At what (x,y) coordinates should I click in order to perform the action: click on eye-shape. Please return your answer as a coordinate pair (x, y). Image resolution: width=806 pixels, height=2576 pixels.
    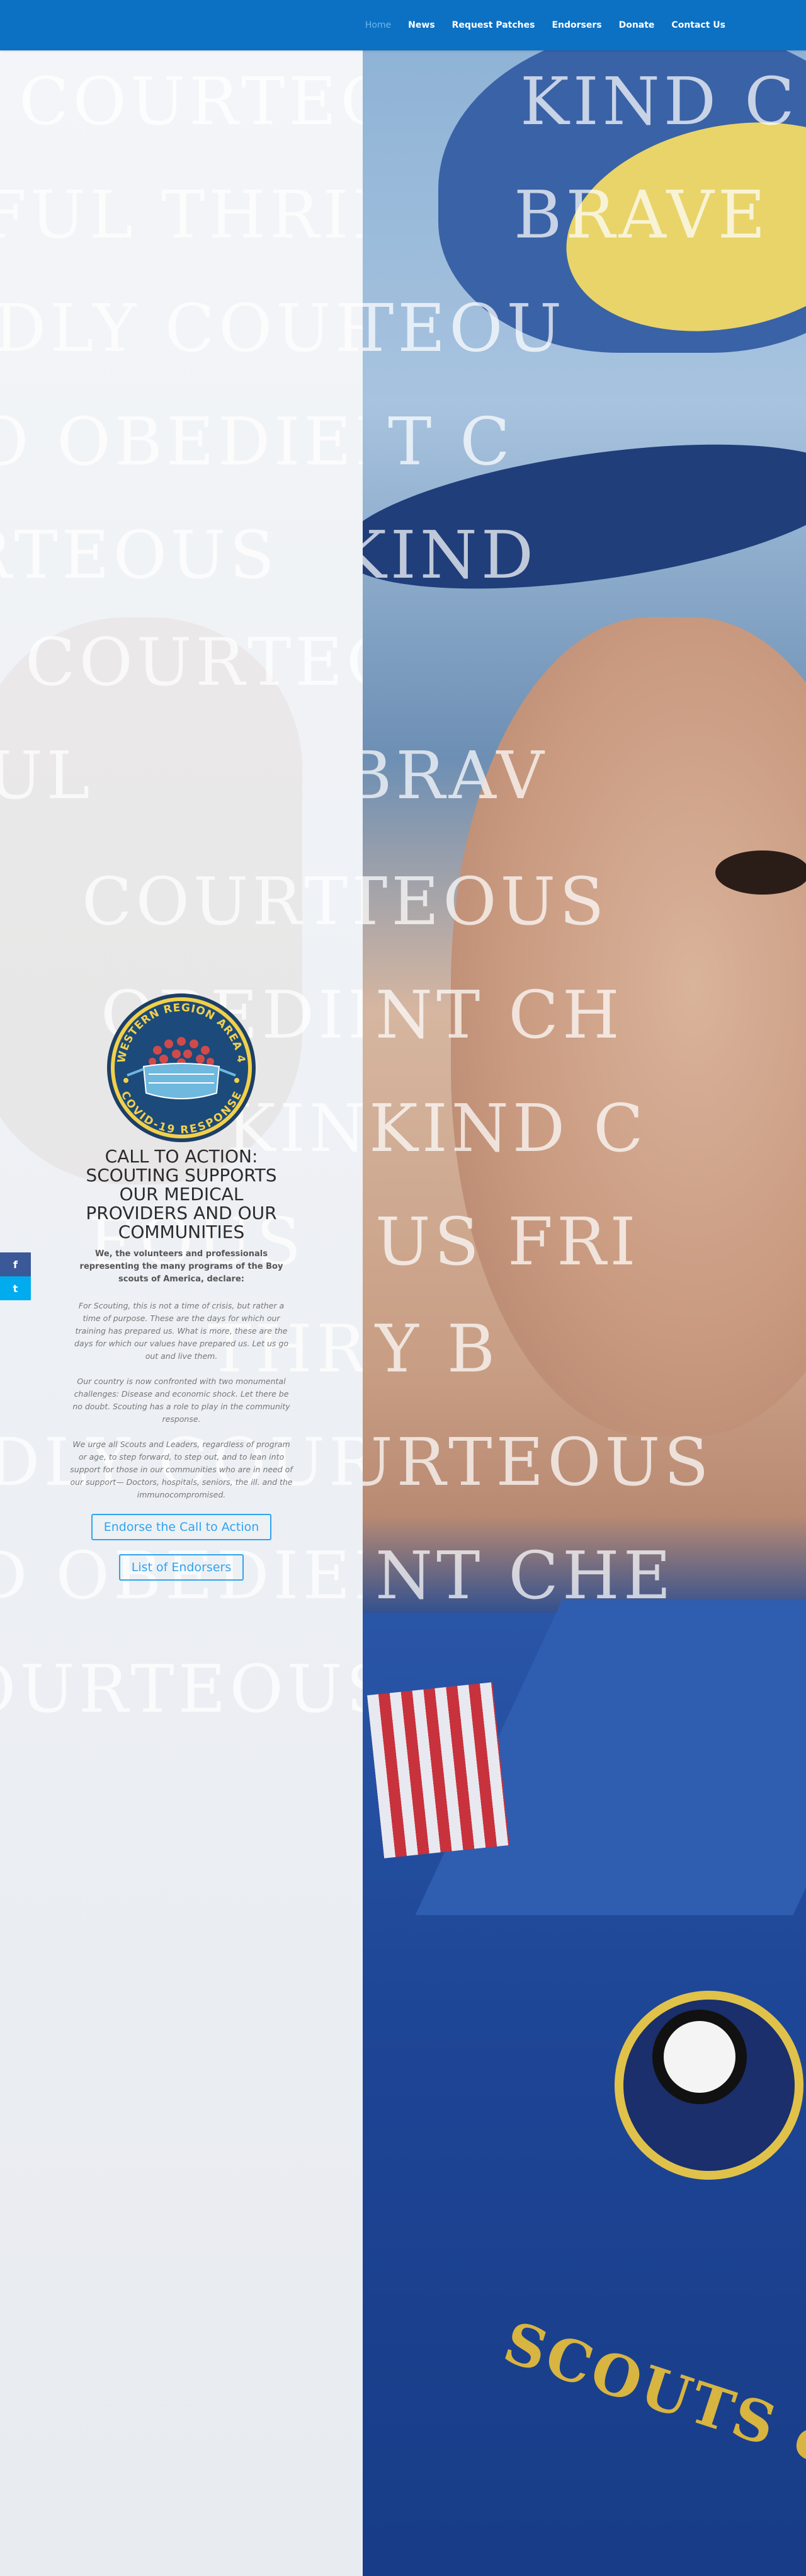
    Looking at the image, I should click on (760, 873).